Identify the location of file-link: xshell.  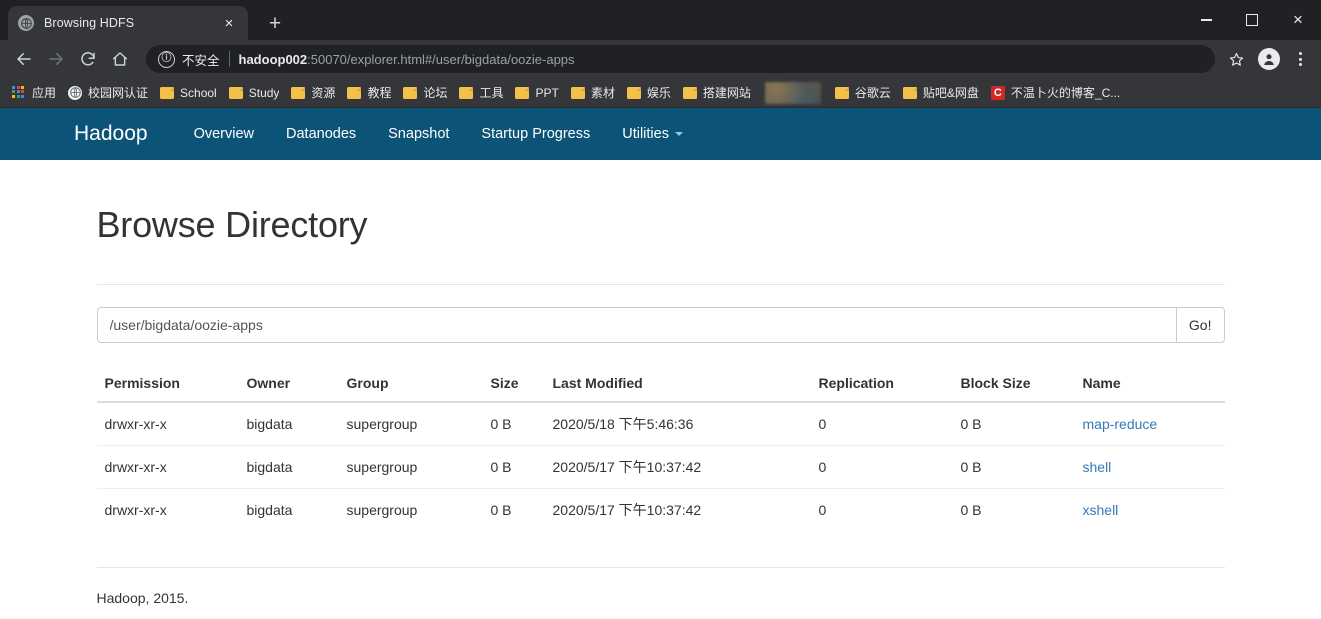
(1101, 510).